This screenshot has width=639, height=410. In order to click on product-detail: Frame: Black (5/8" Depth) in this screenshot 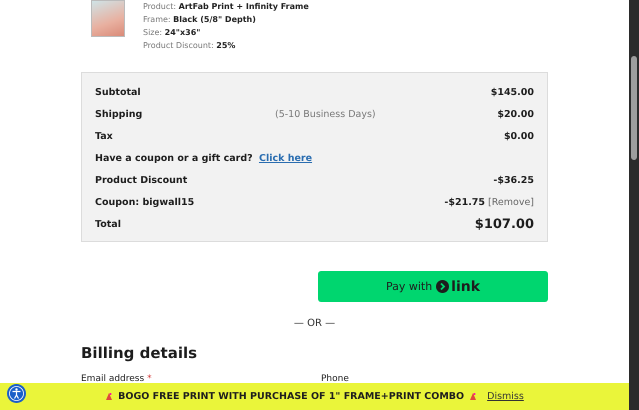, I will do `click(200, 20)`.